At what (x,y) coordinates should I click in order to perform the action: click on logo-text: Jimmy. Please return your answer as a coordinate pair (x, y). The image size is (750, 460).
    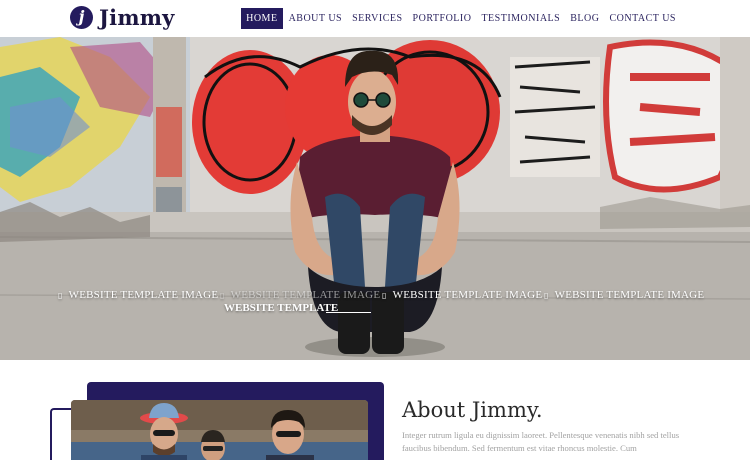
    Looking at the image, I should click on (137, 17).